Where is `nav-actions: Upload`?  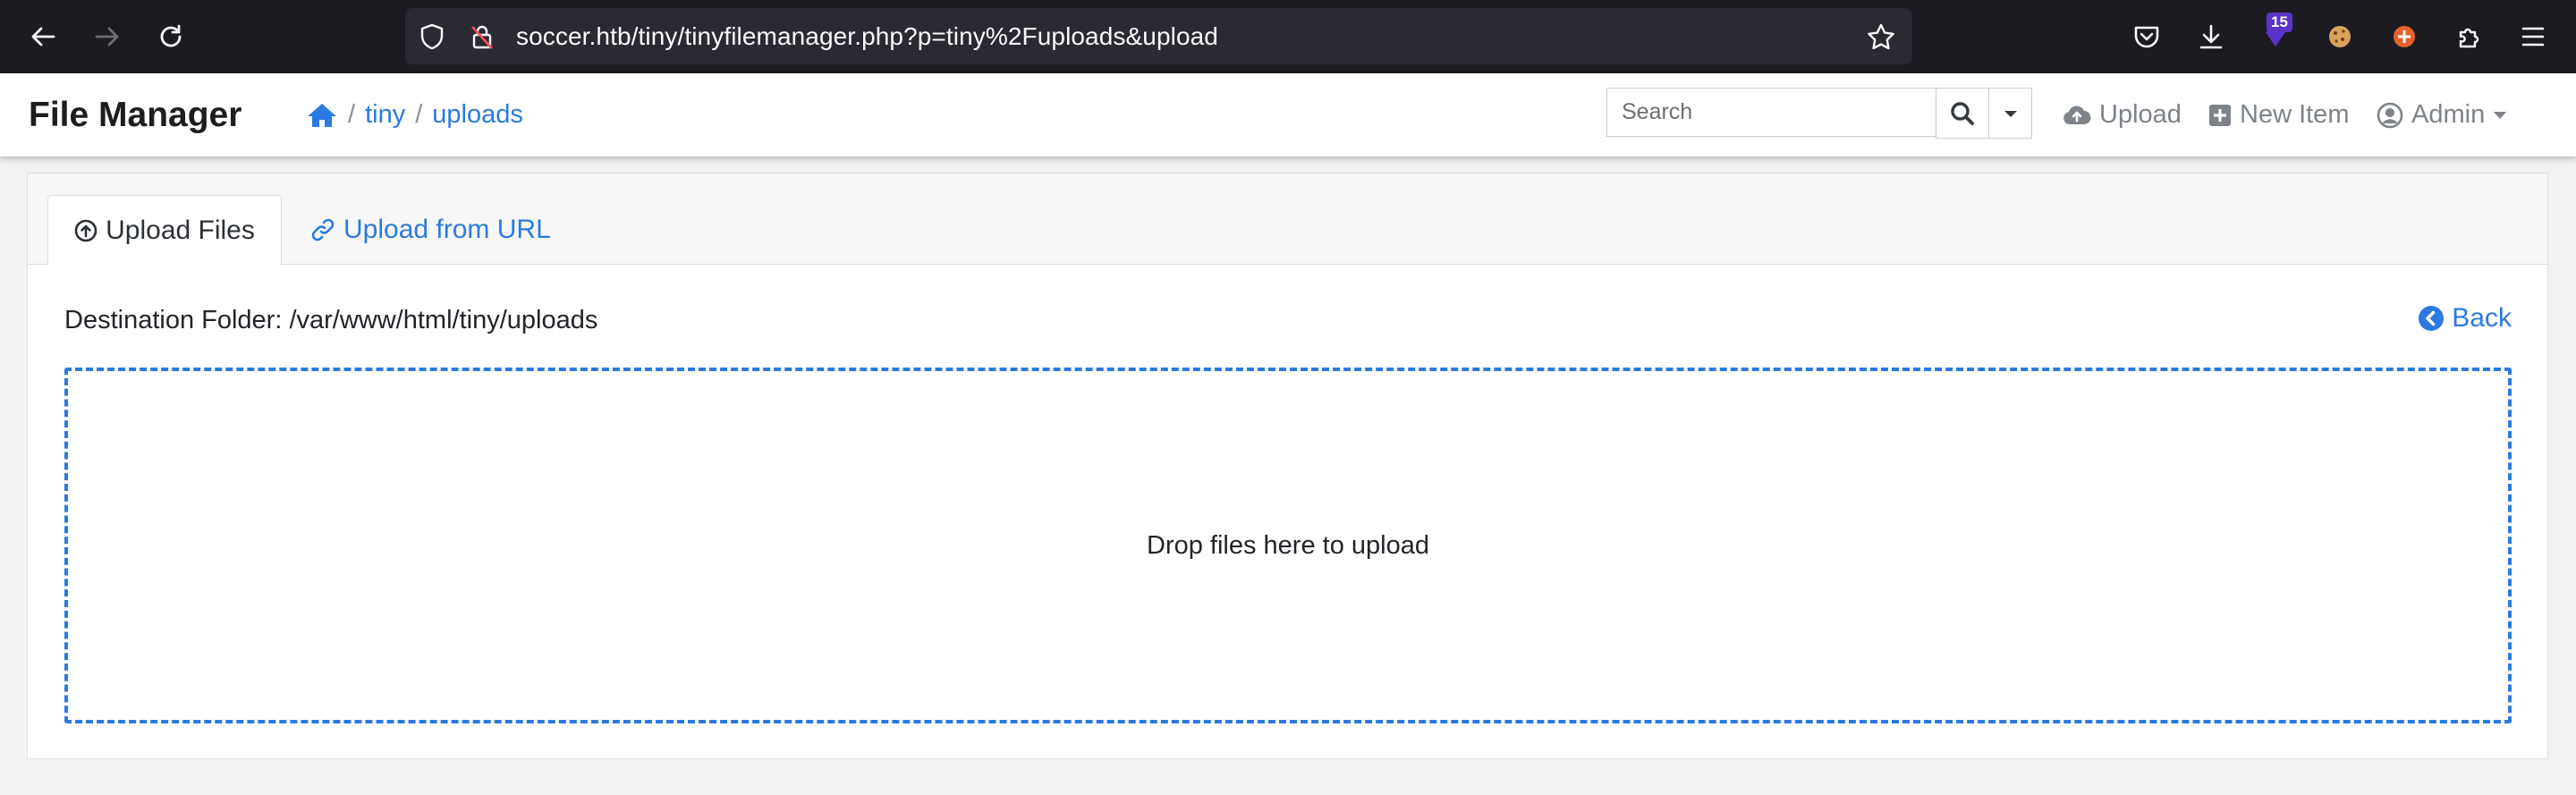 nav-actions: Upload is located at coordinates (2122, 114).